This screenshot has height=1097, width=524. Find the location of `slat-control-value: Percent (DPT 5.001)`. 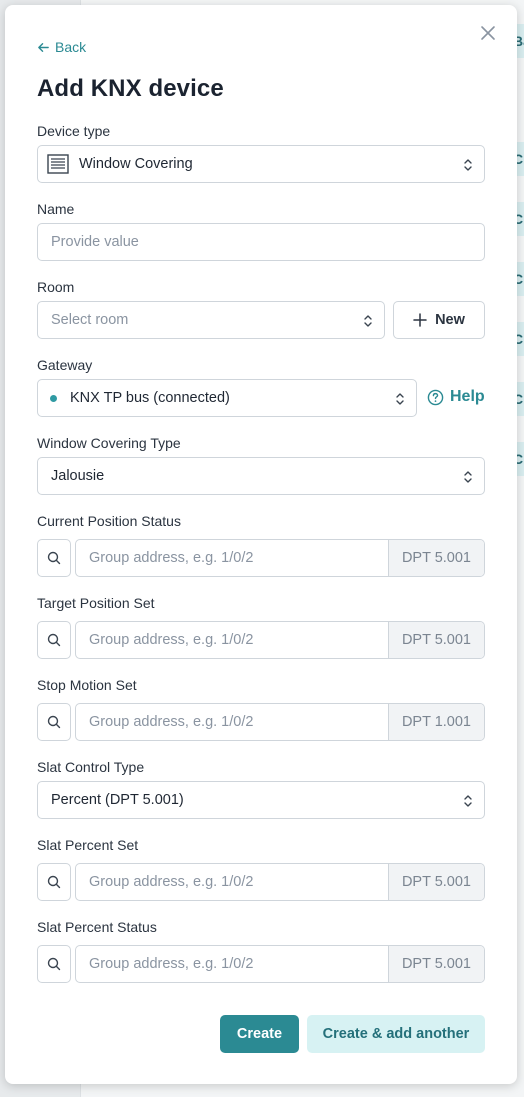

slat-control-value: Percent (DPT 5.001) is located at coordinates (117, 800).